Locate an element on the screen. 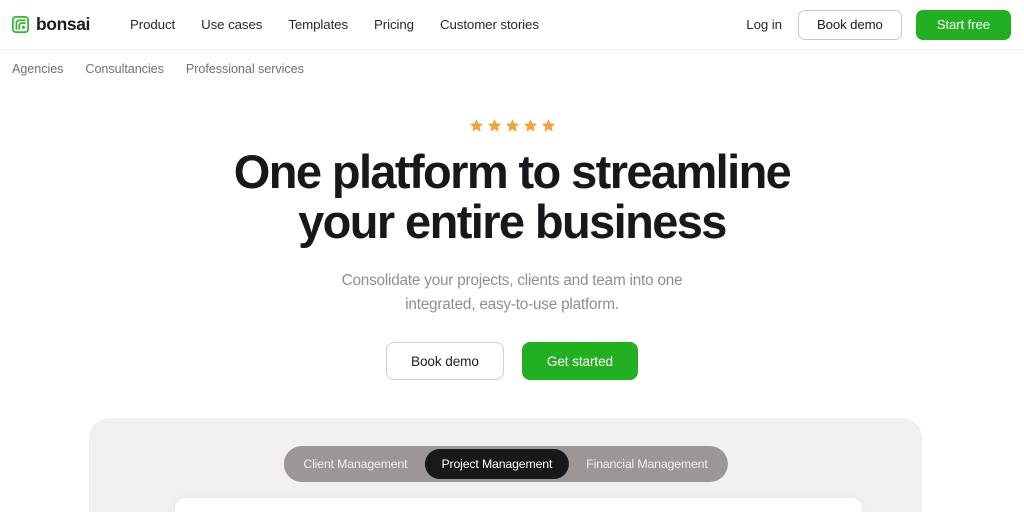 This screenshot has width=1024, height=512. subnav-item-consultancies: Consultancies is located at coordinates (124, 69).